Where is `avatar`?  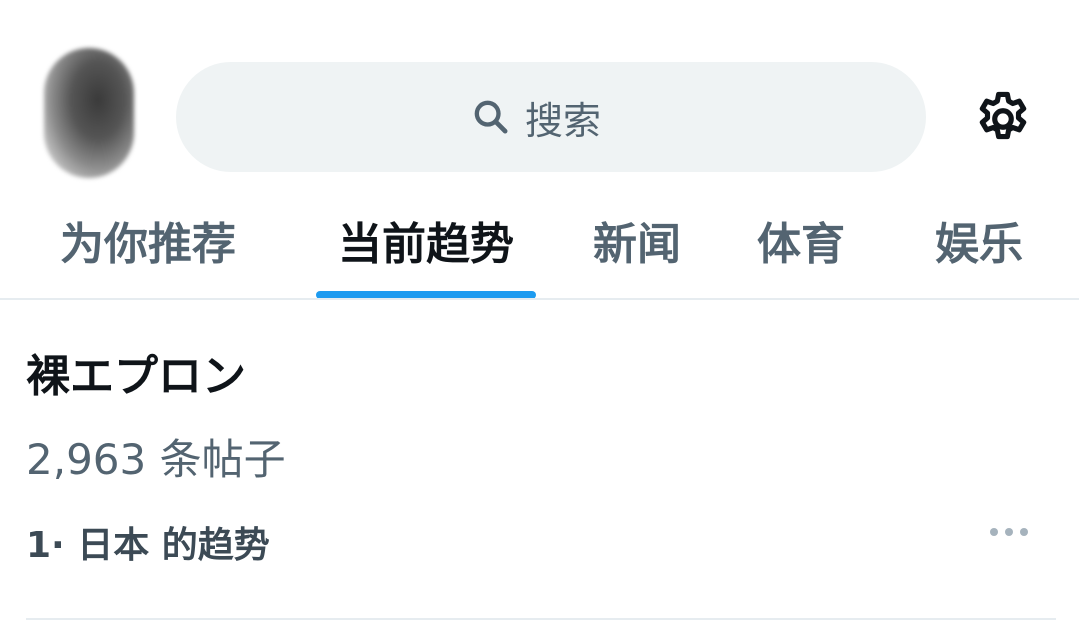
avatar is located at coordinates (89, 113).